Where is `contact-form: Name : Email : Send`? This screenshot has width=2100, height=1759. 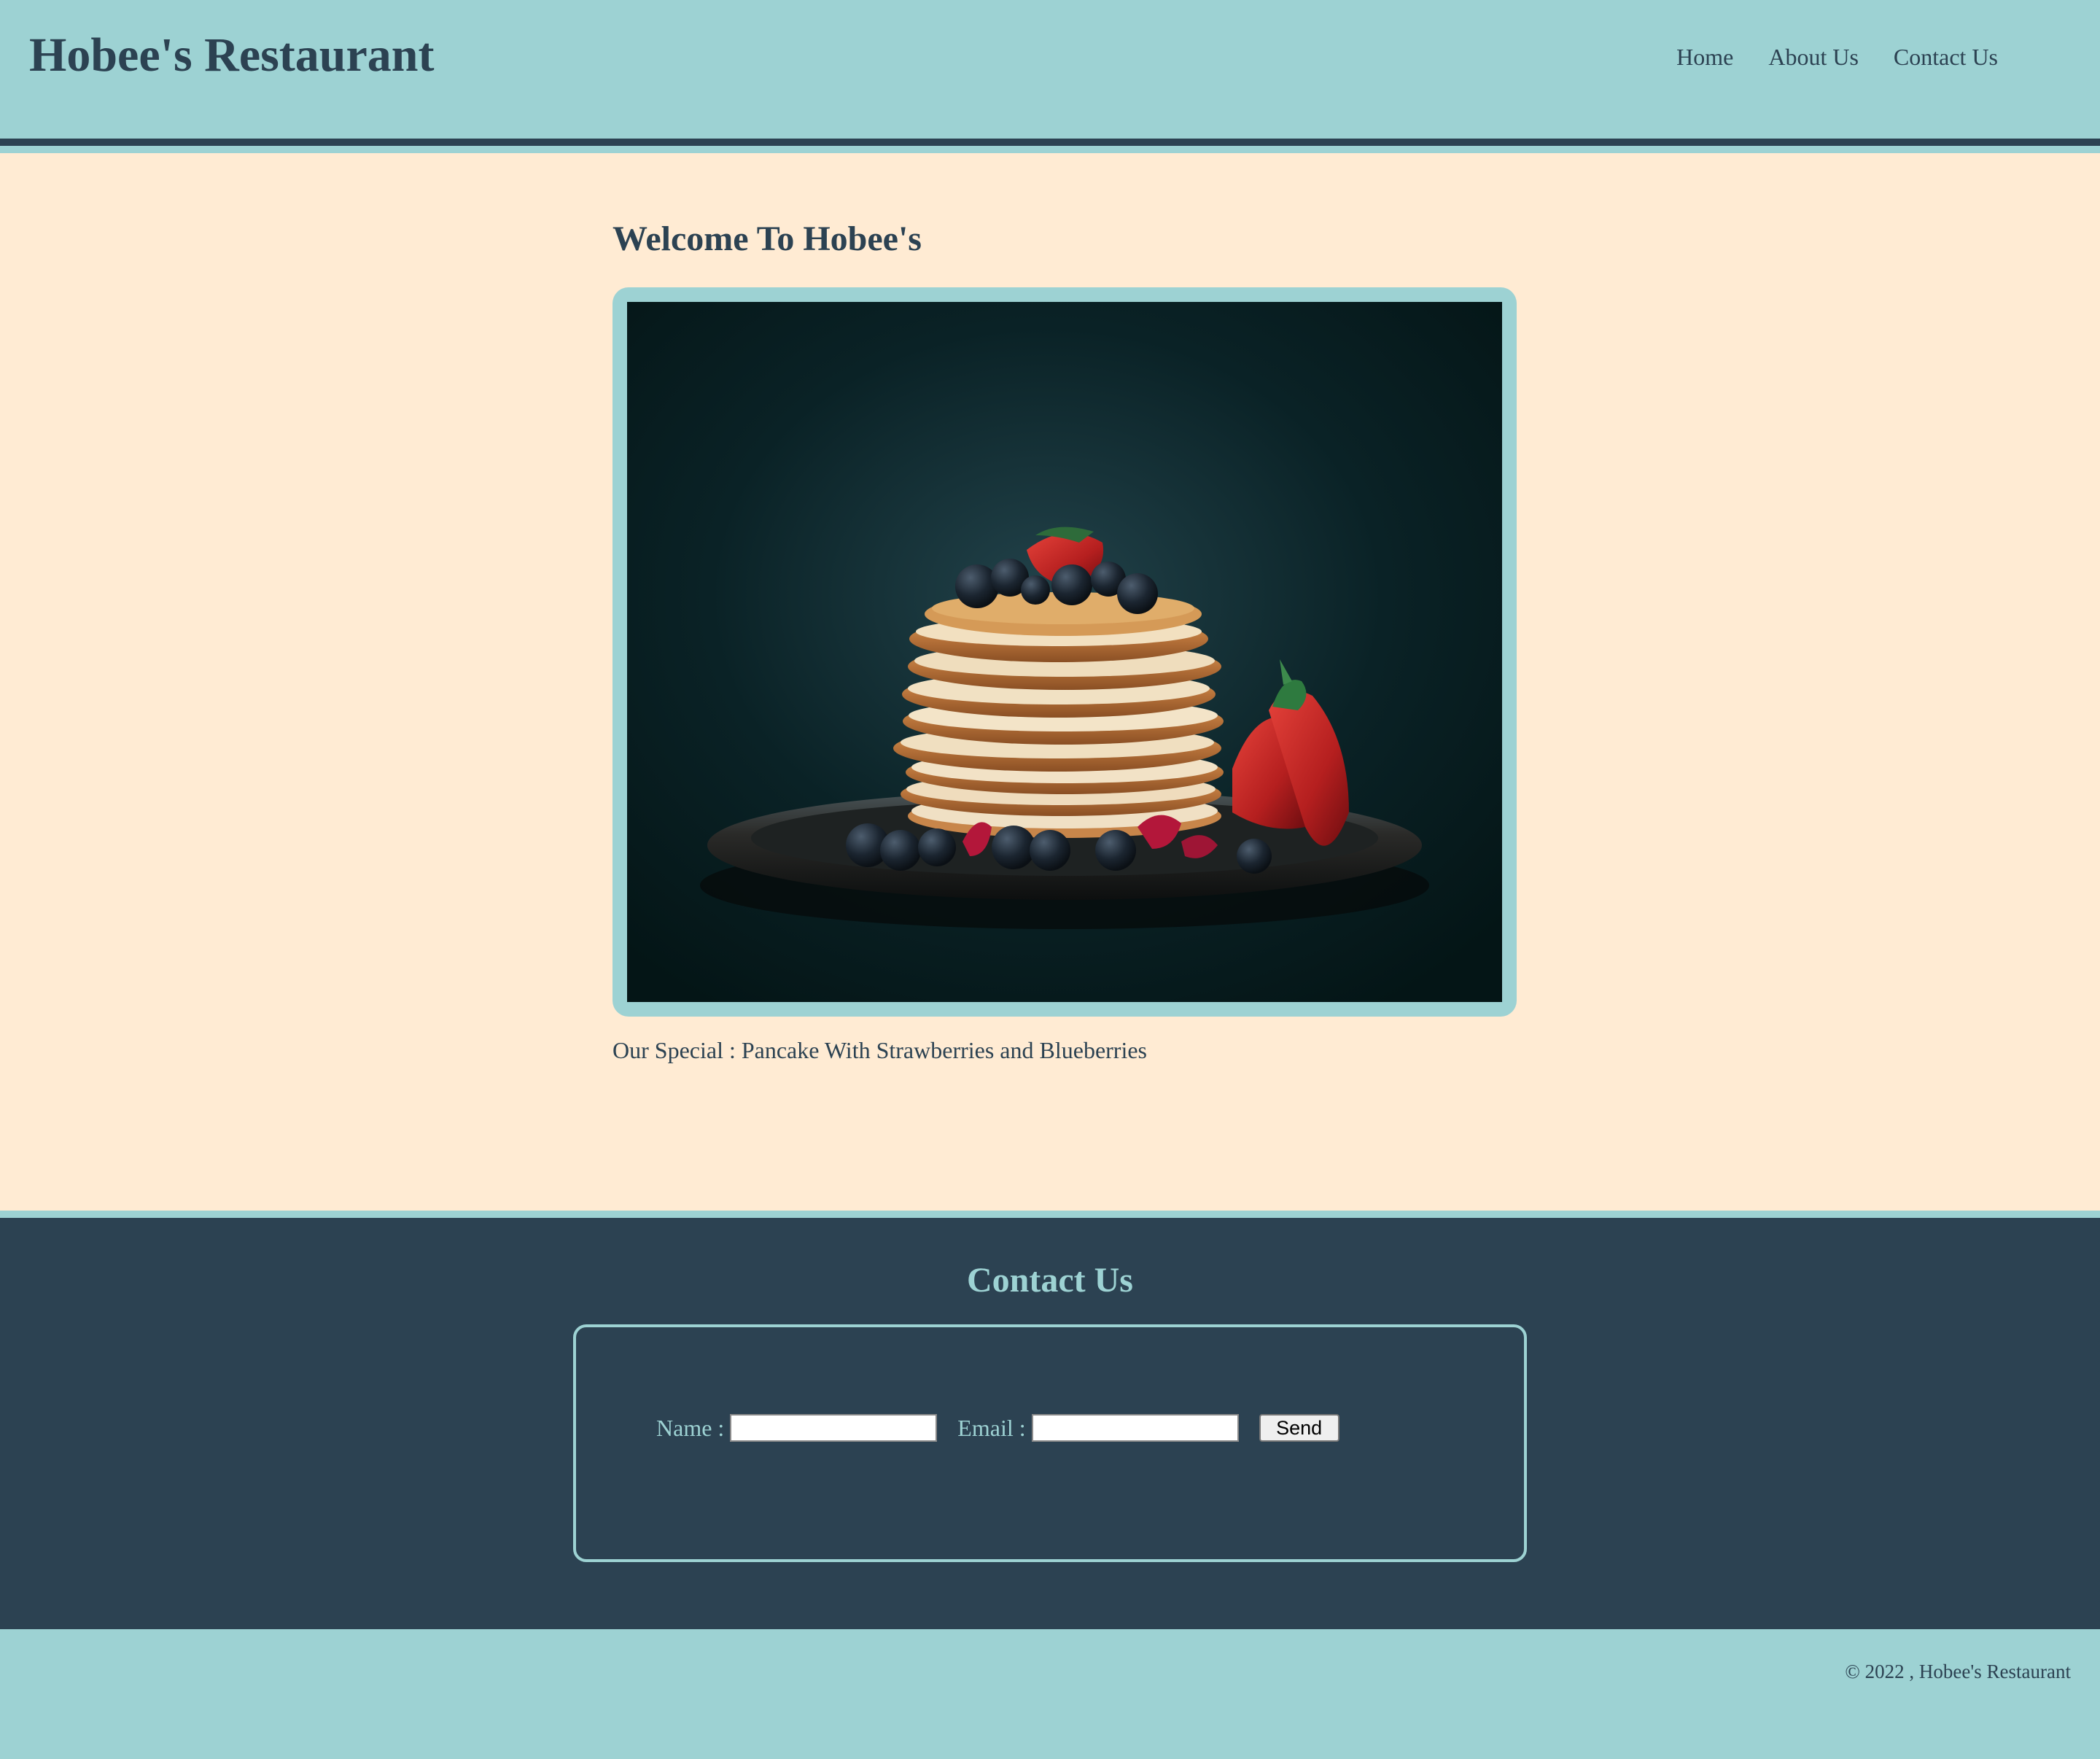
contact-form: Name : Email : Send is located at coordinates (997, 1427).